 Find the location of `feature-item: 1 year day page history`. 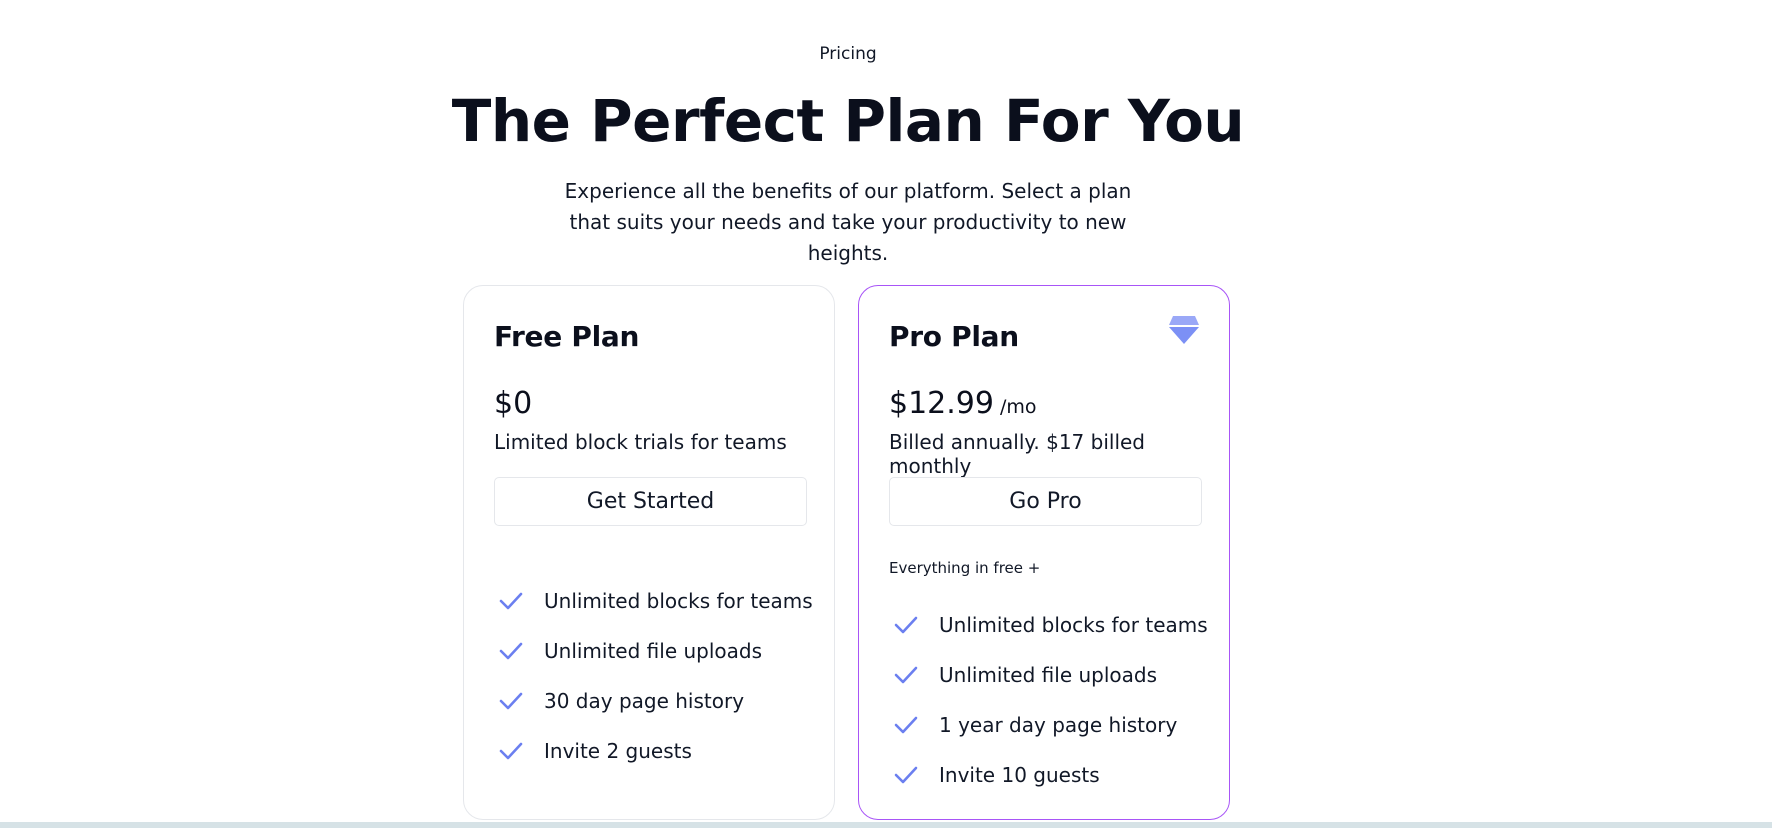

feature-item: 1 year day page history is located at coordinates (1048, 725).